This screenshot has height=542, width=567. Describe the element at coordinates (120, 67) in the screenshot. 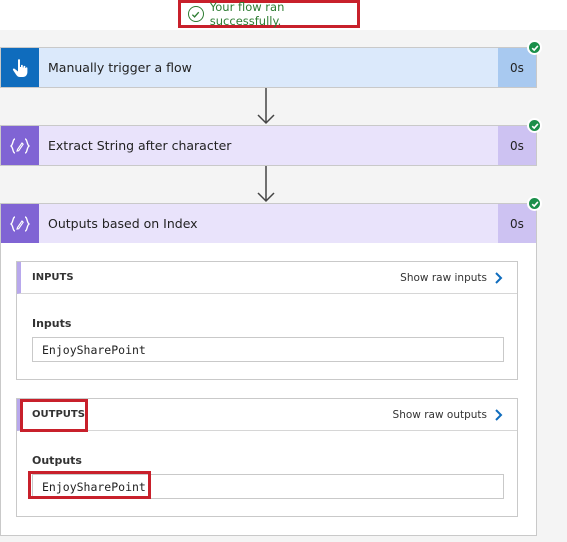

I see `step-title: Manually trigger a flow` at that location.